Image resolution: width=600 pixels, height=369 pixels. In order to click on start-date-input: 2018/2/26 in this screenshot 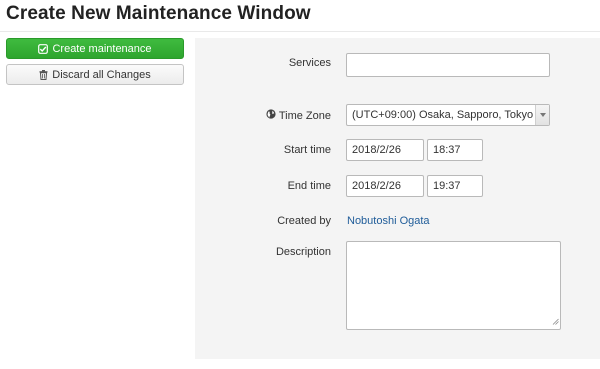, I will do `click(385, 150)`.